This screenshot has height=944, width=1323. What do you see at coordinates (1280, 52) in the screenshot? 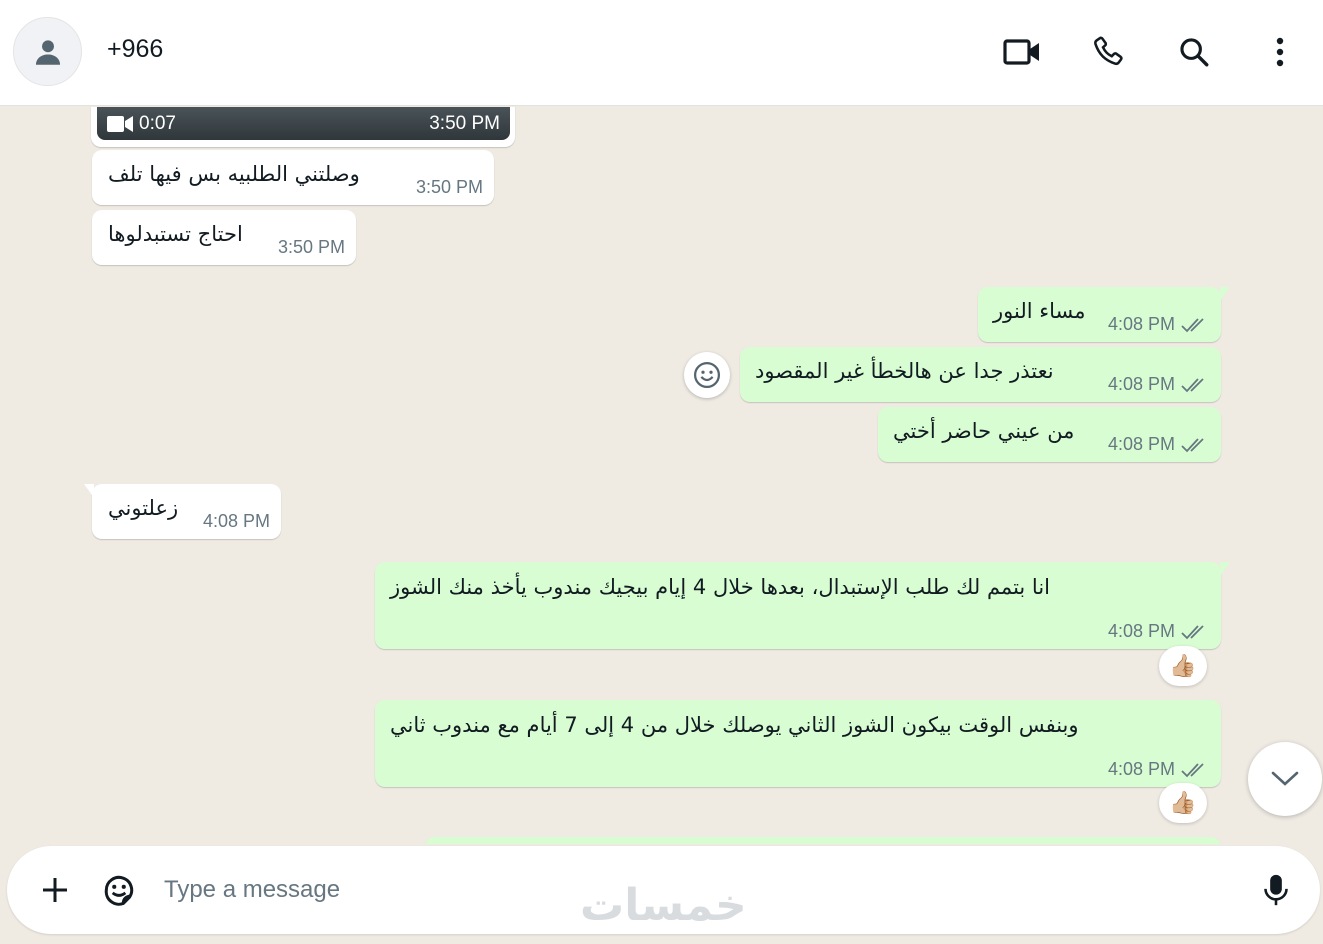
I see `more-options-icon` at bounding box center [1280, 52].